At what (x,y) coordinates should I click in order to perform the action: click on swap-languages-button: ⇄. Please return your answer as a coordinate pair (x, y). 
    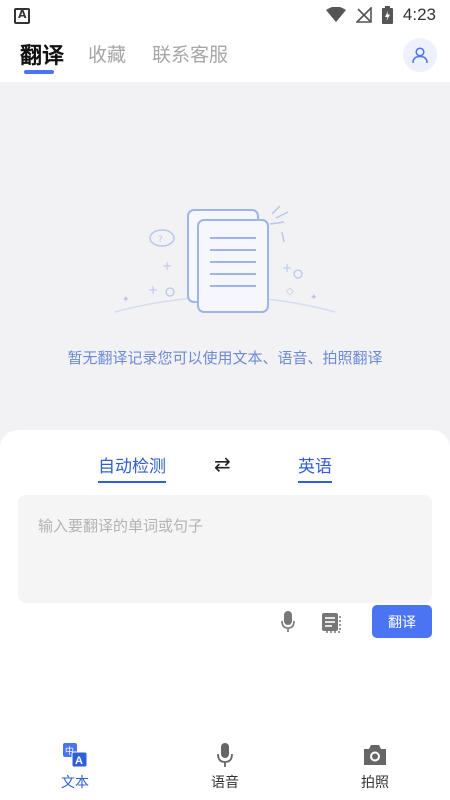
    Looking at the image, I should click on (222, 464).